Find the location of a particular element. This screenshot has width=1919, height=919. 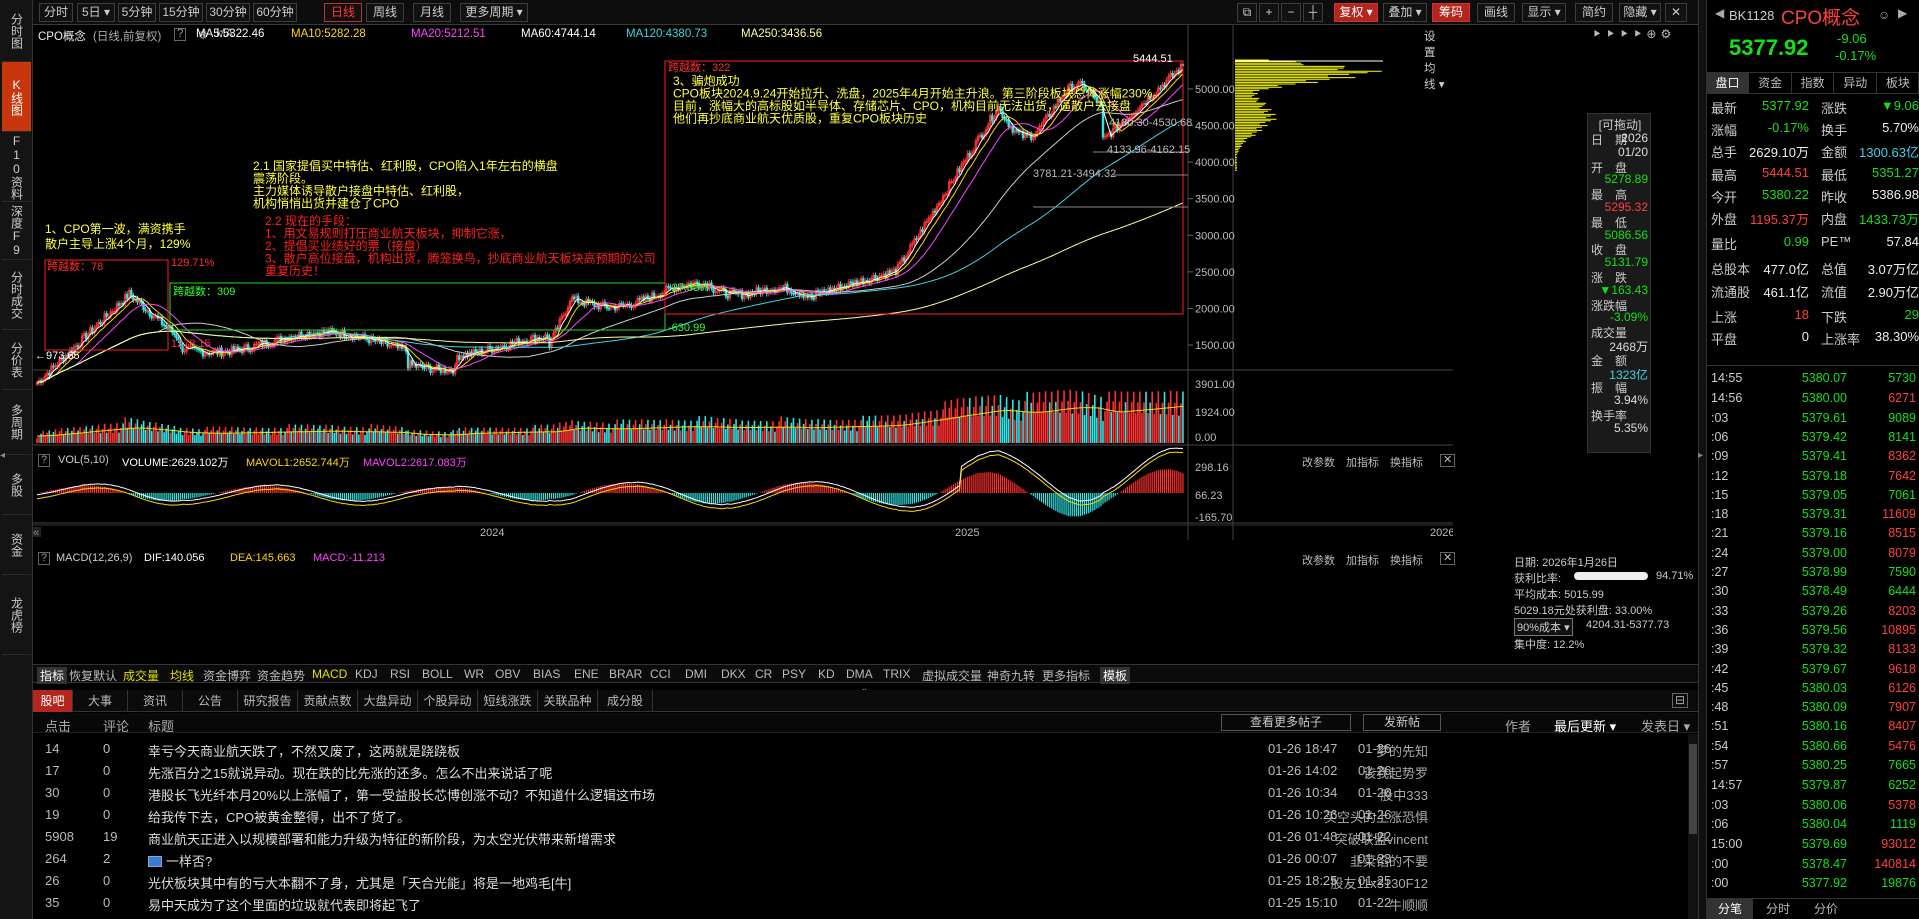

post-title-text: 易中天成为了这个里面的垃圾就代表即将起飞了 is located at coordinates (284, 905).